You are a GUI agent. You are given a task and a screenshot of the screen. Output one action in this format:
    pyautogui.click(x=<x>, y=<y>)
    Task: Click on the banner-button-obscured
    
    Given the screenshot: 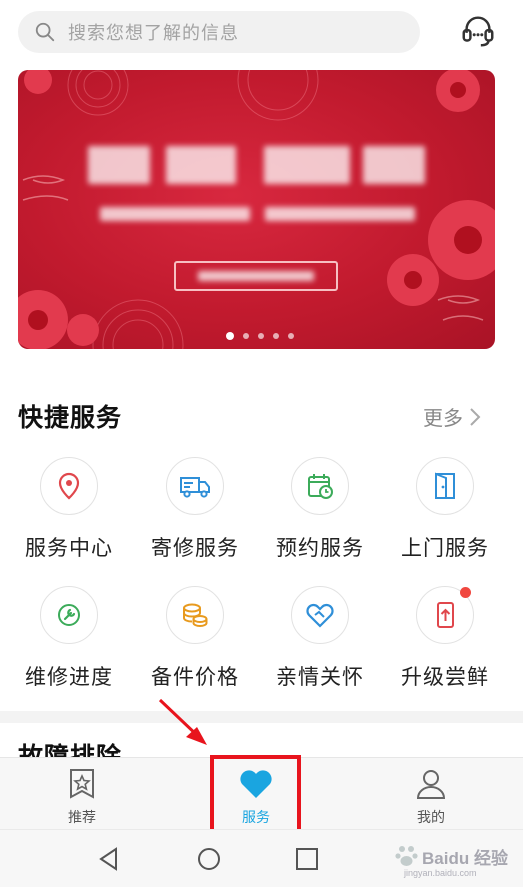 What is the action you would take?
    pyautogui.click(x=256, y=276)
    